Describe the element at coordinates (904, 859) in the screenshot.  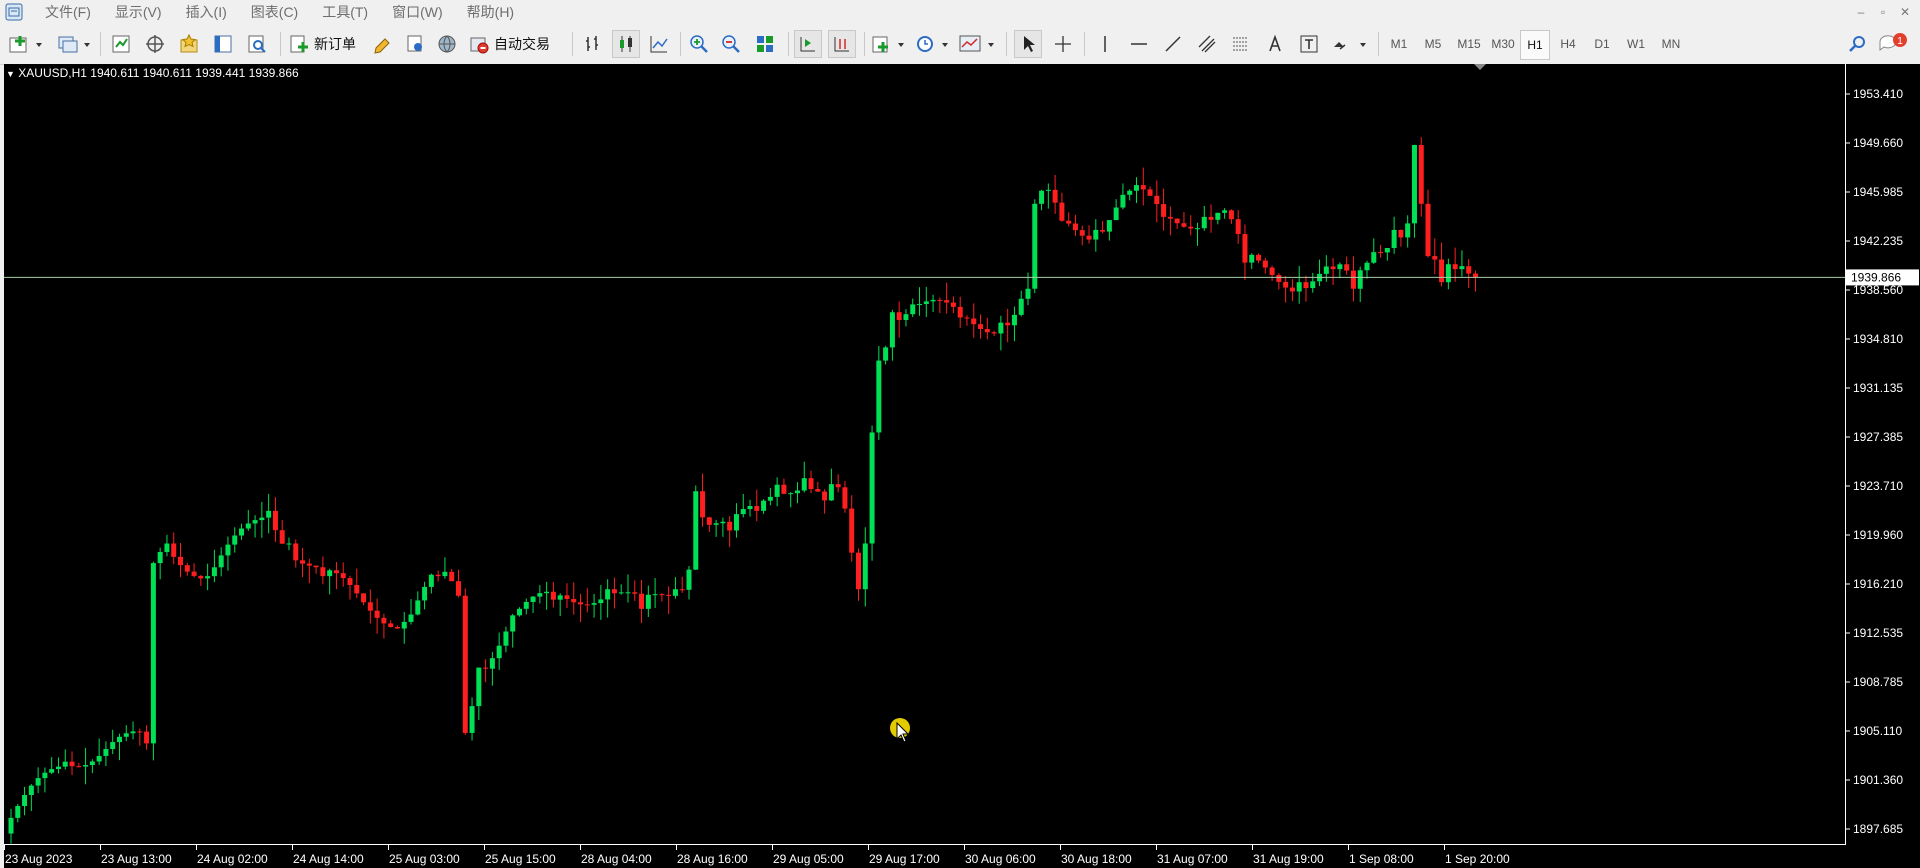
I see `time-tick-label: 29 Aug 17:00` at that location.